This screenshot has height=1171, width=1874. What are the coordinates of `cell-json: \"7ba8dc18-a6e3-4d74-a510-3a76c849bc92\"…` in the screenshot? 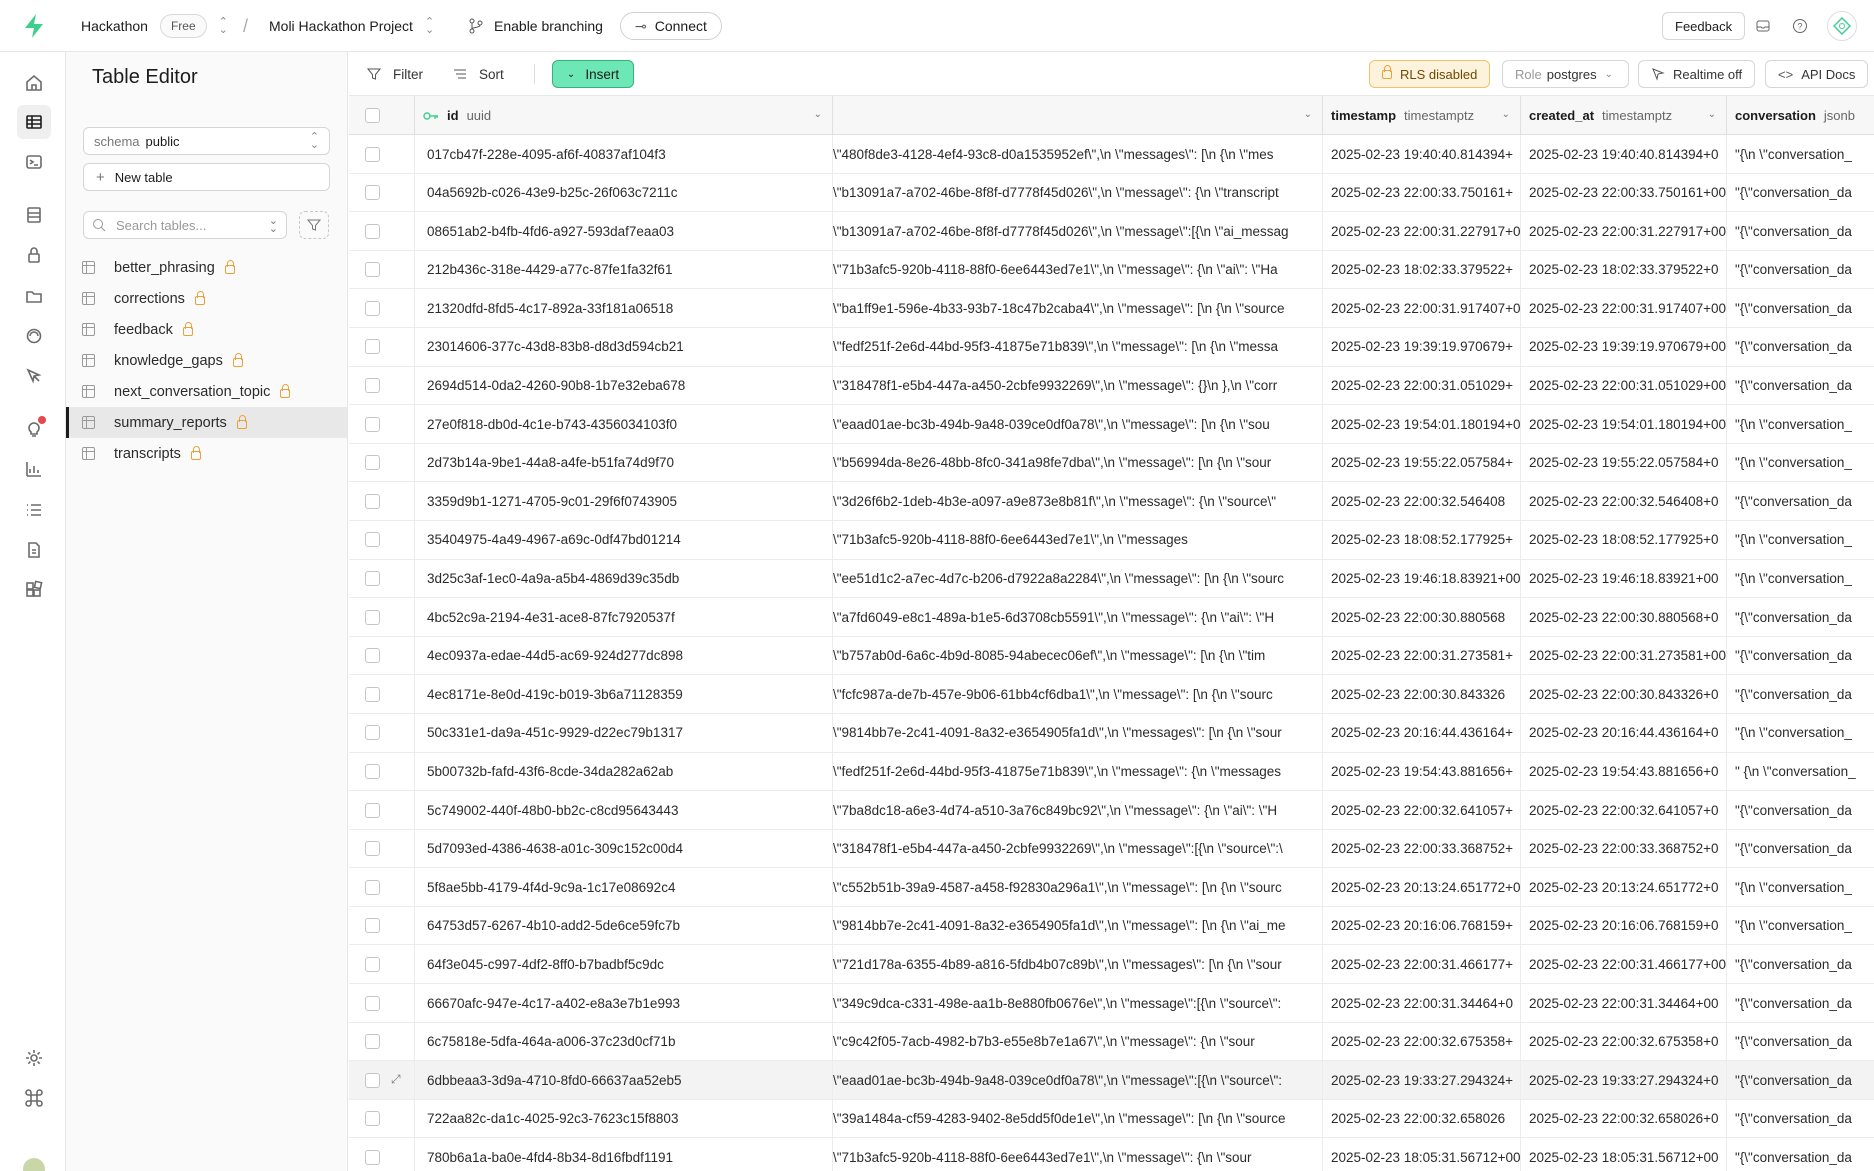 It's located at (1078, 810).